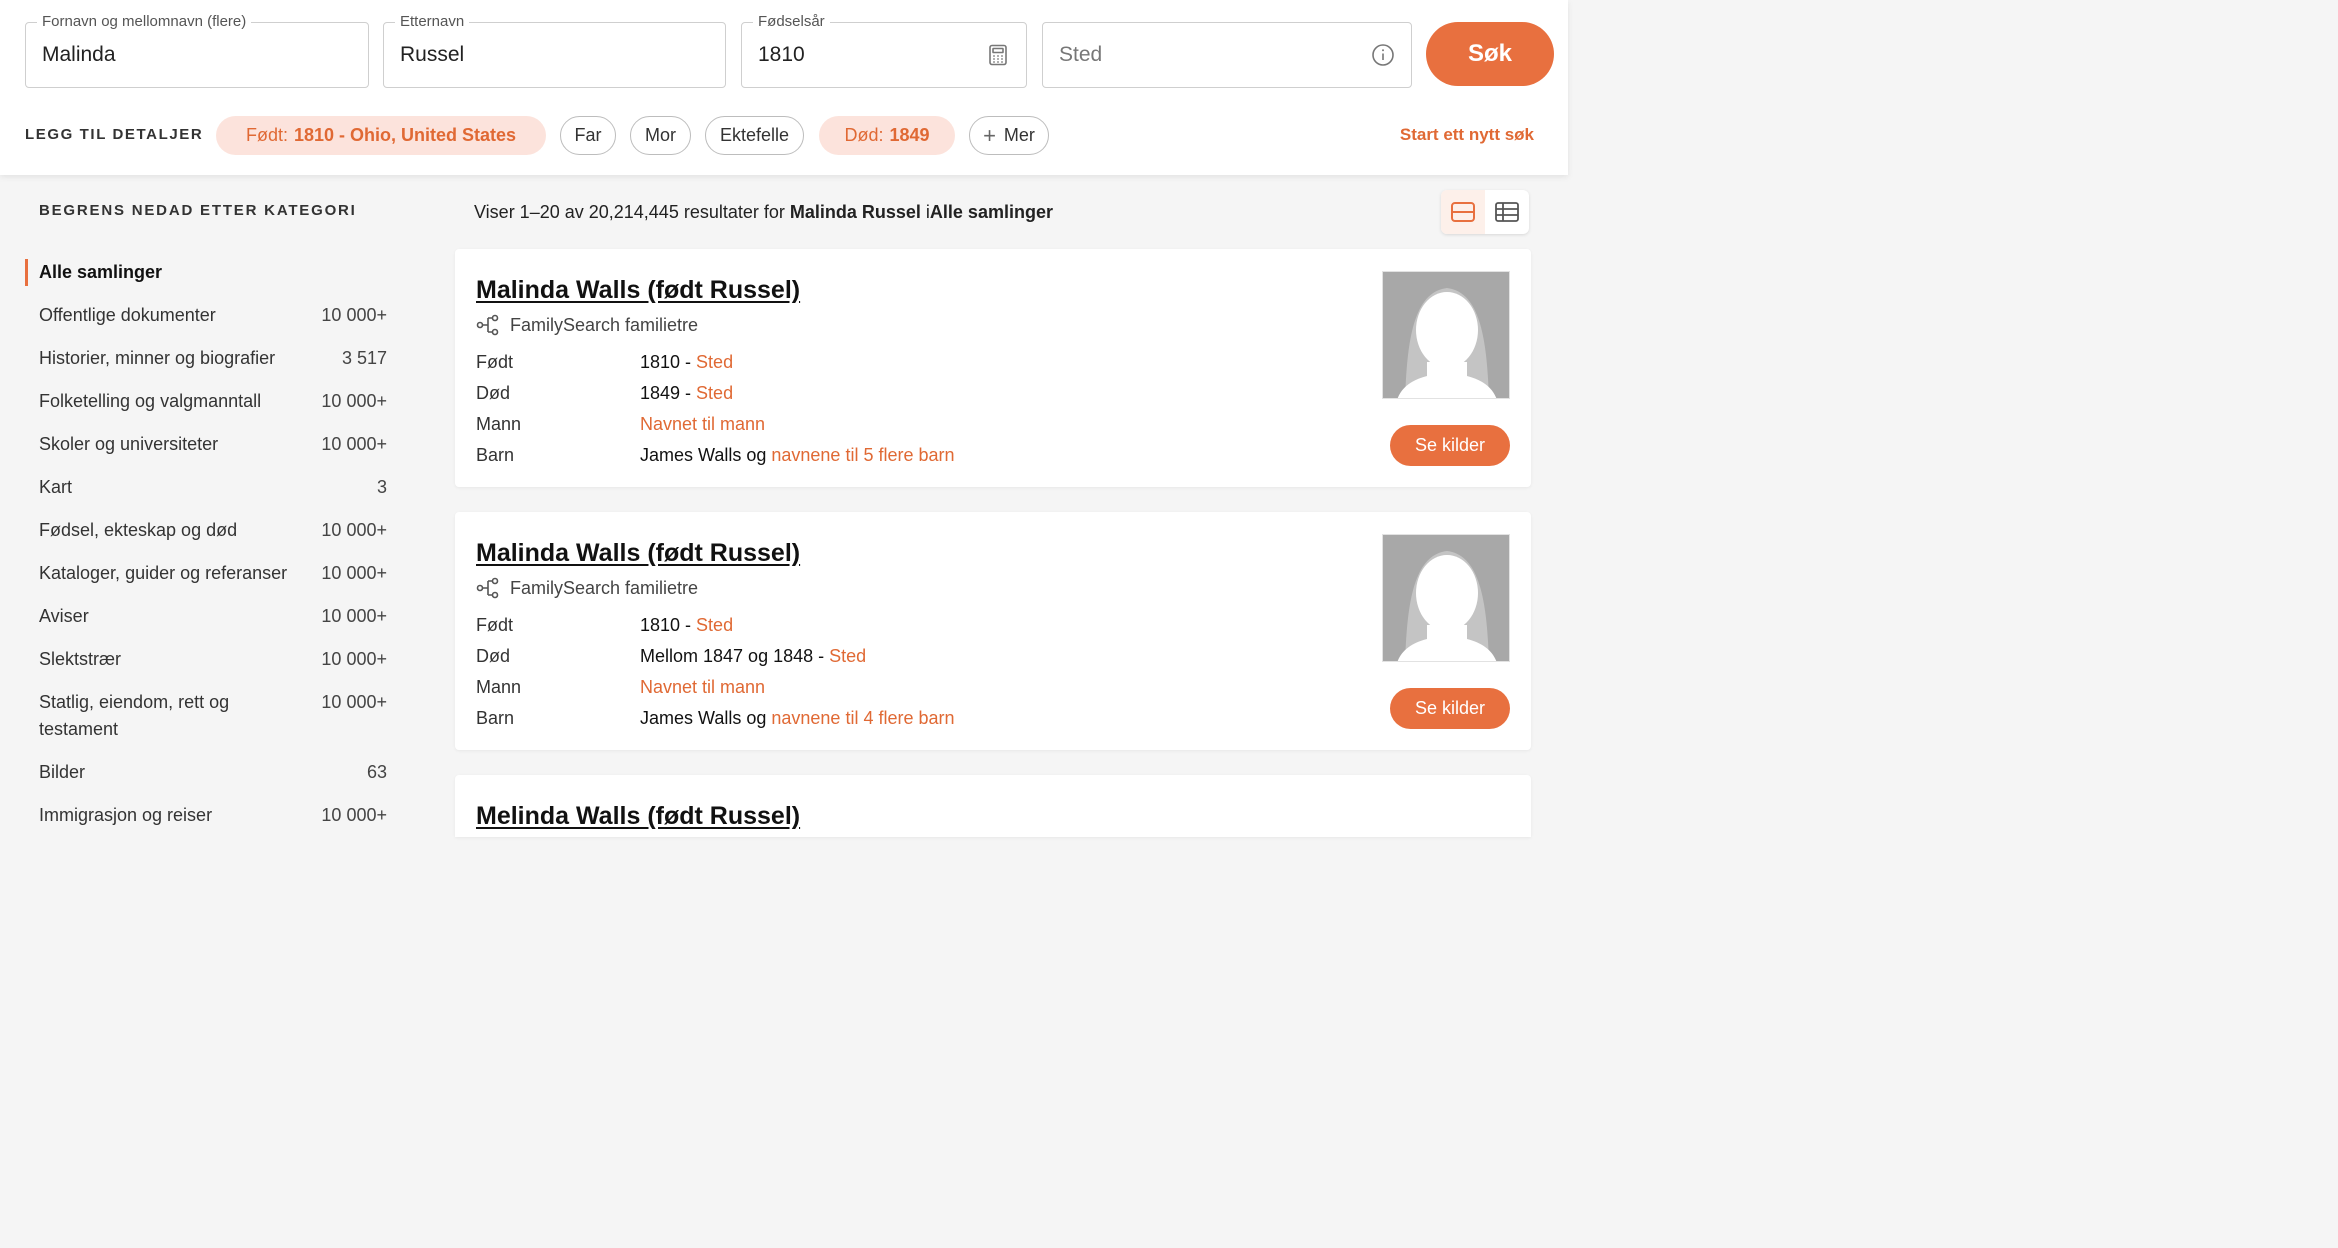 The height and width of the screenshot is (1248, 2338). I want to click on calculator-icon, so click(998, 55).